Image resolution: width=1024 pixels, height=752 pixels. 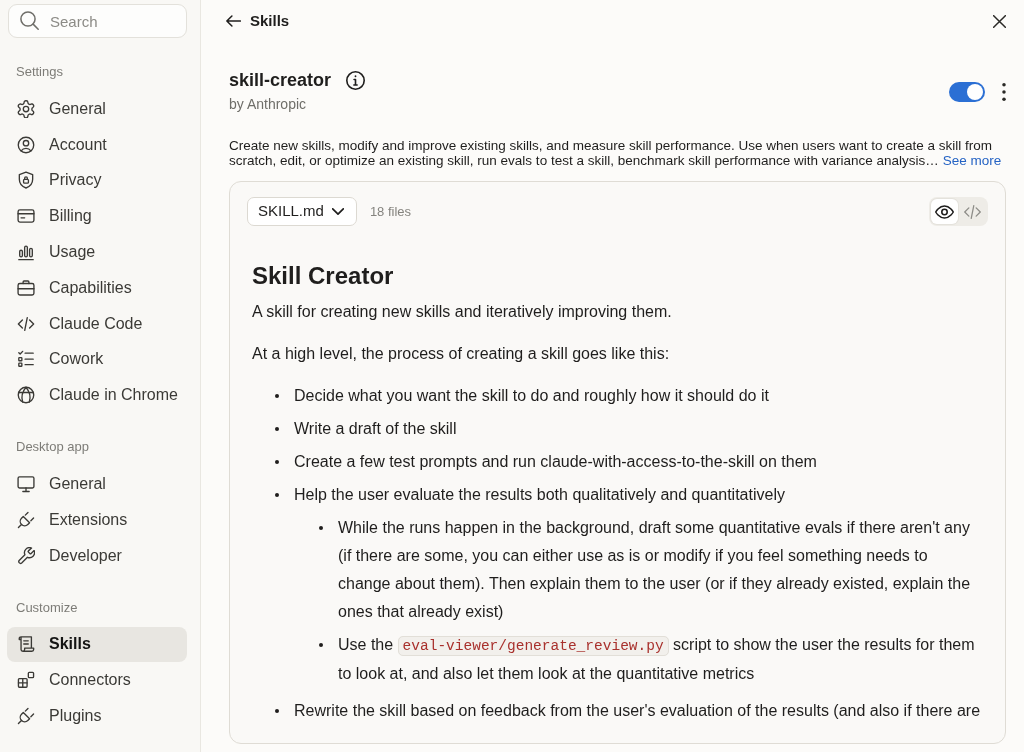 I want to click on wrench-icon, so click(x=26, y=555).